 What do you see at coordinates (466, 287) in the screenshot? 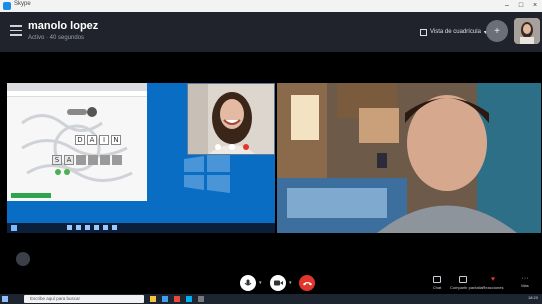
I see `share-screen-label: Compartir pantalla` at bounding box center [466, 287].